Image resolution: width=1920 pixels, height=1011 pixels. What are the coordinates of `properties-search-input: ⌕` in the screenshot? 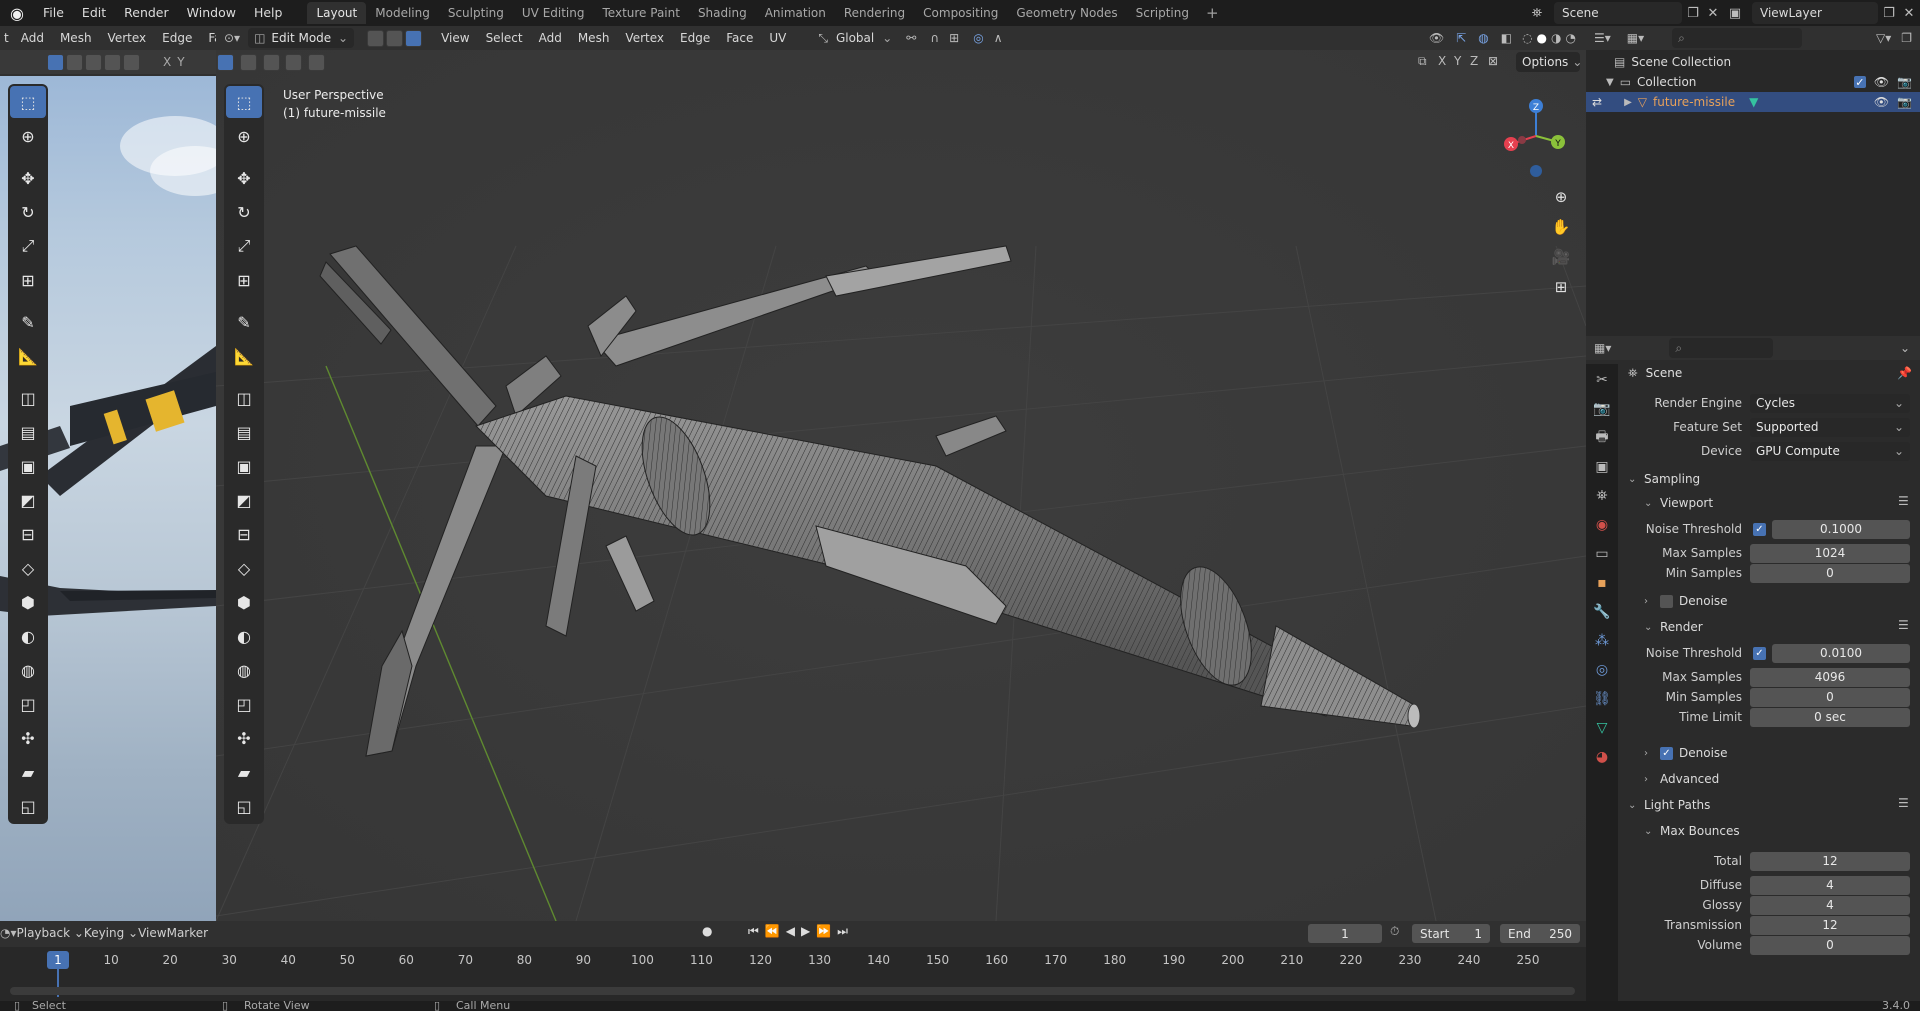 It's located at (1721, 348).